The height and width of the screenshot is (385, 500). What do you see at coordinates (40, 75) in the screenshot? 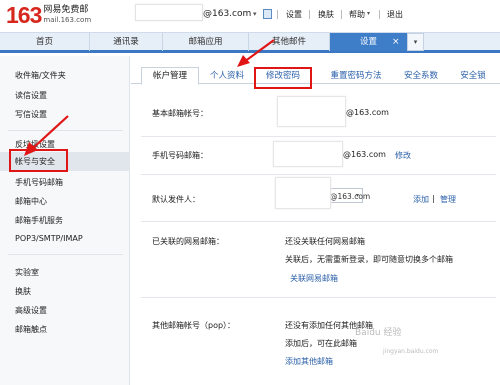
I see `sidebar-item-inbox-folders: 收件箱/文件夹` at bounding box center [40, 75].